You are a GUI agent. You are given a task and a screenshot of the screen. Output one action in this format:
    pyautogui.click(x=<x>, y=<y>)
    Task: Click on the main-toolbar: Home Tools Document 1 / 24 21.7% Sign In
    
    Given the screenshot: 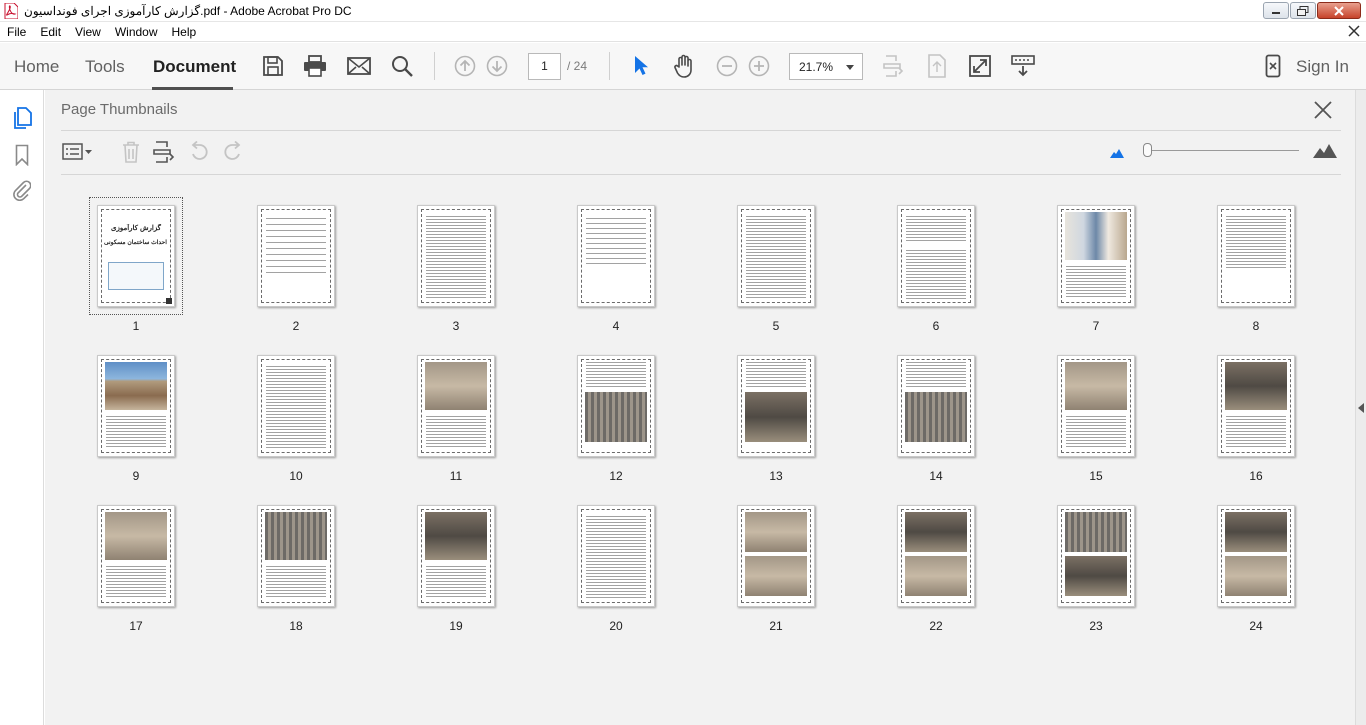 What is the action you would take?
    pyautogui.click(x=683, y=66)
    